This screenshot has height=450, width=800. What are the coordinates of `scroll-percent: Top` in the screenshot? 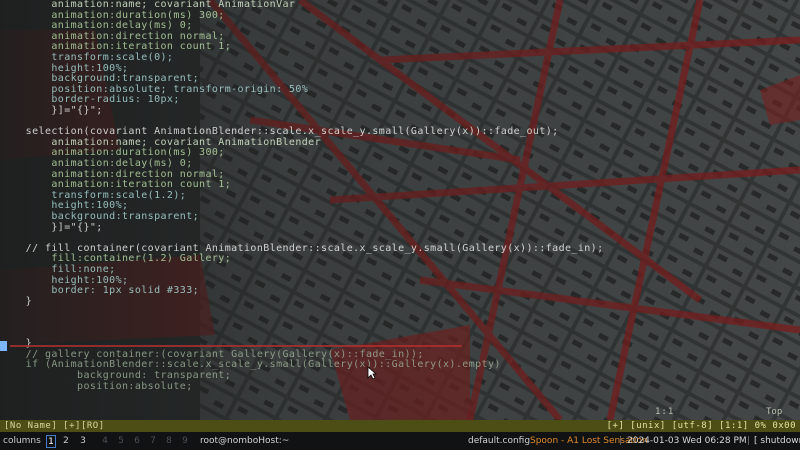 It's located at (774, 412).